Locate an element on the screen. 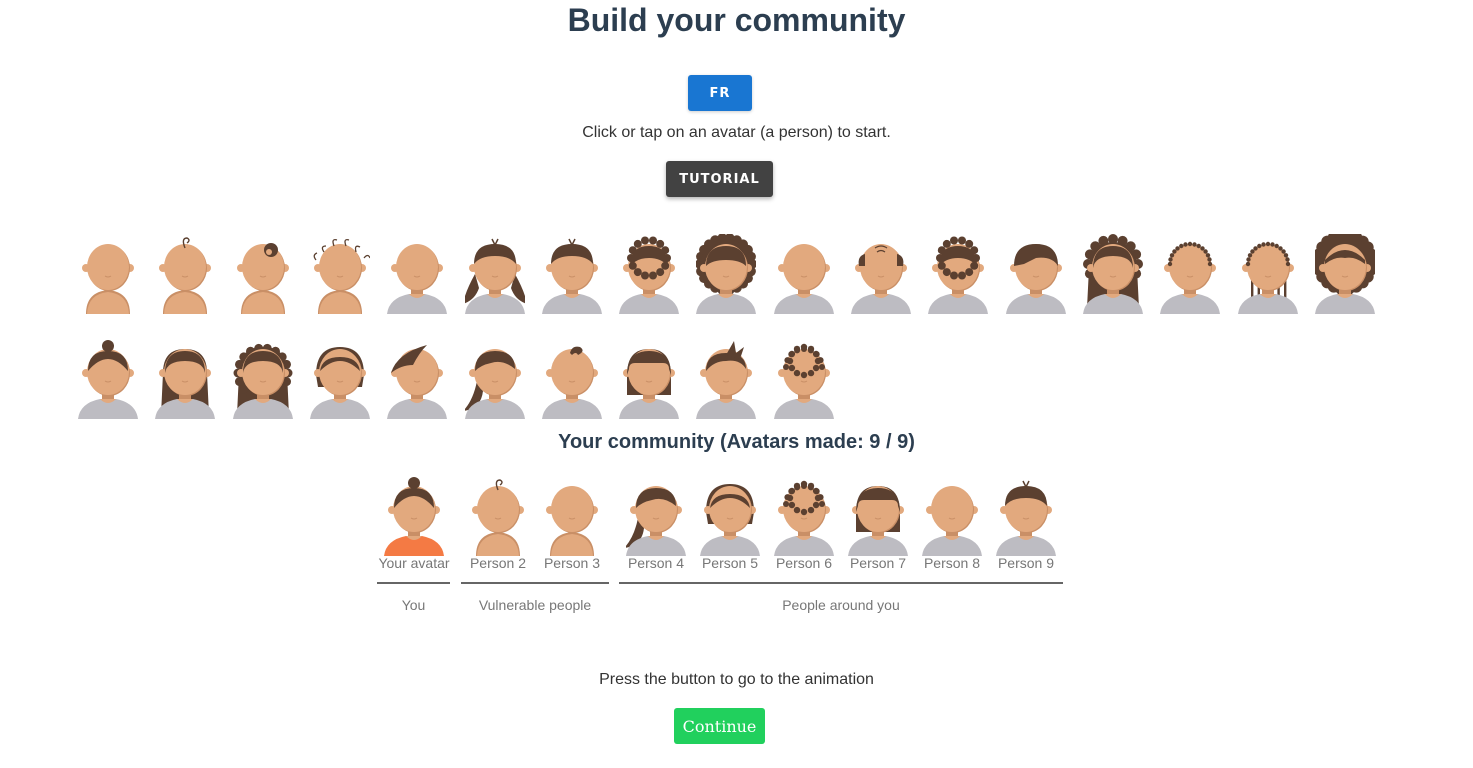 The image size is (1473, 768). language-toggle-button: FR is located at coordinates (720, 93).